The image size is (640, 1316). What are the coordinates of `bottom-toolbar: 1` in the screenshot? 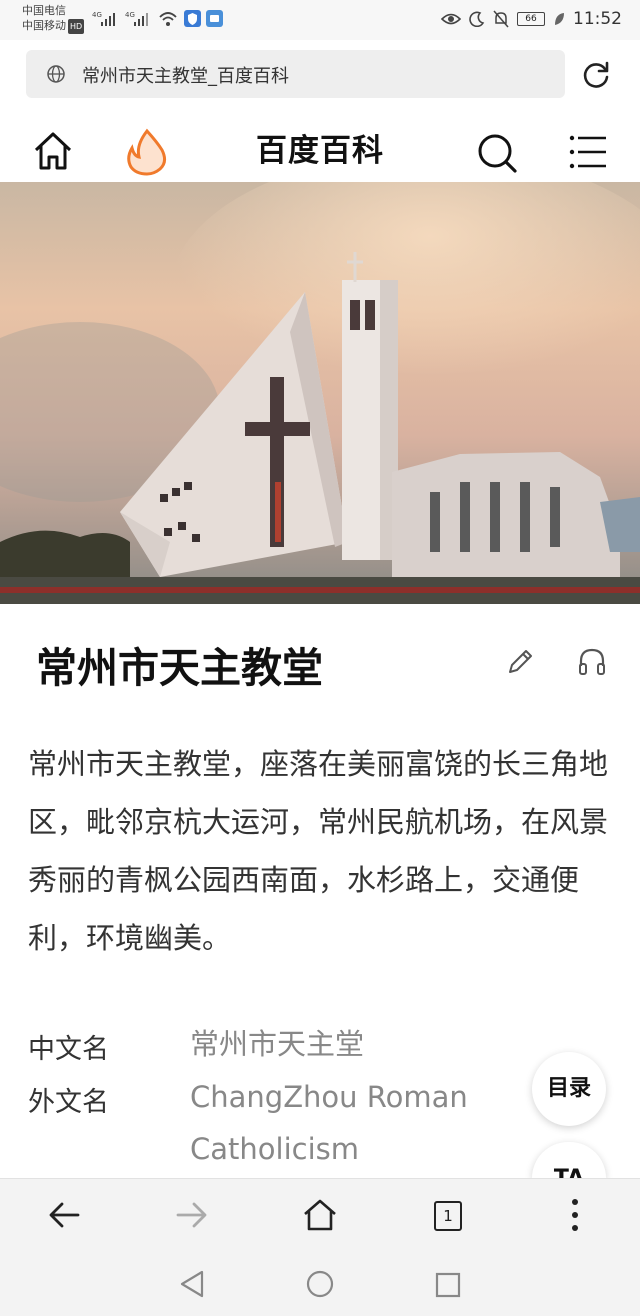 It's located at (320, 1247).